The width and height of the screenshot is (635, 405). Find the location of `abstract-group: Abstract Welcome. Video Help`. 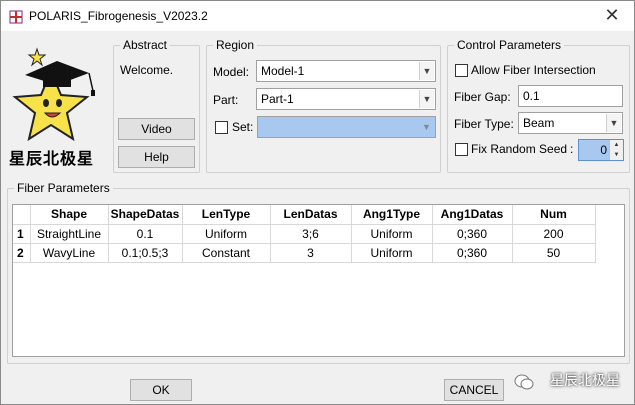

abstract-group: Abstract Welcome. Video Help is located at coordinates (156, 105).